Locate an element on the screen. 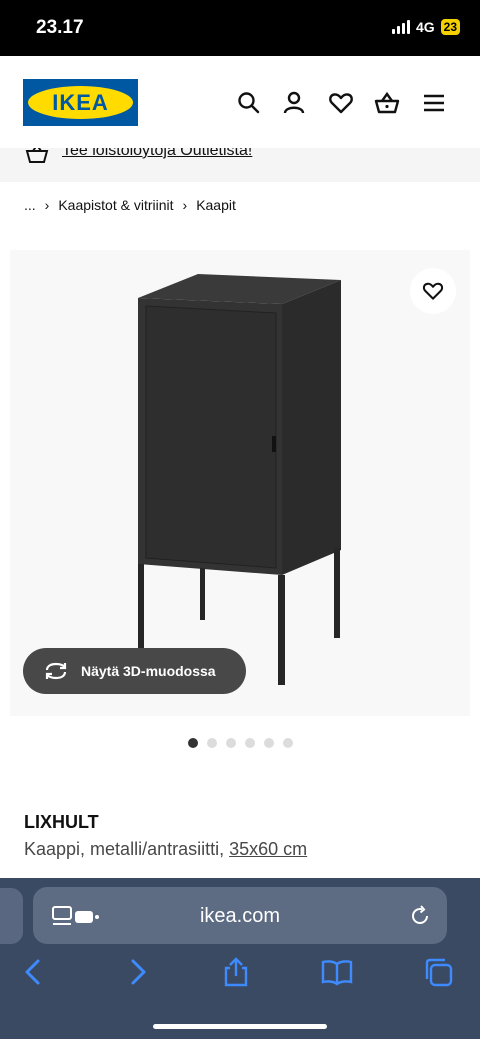  save-to-favourites-button is located at coordinates (433, 291).